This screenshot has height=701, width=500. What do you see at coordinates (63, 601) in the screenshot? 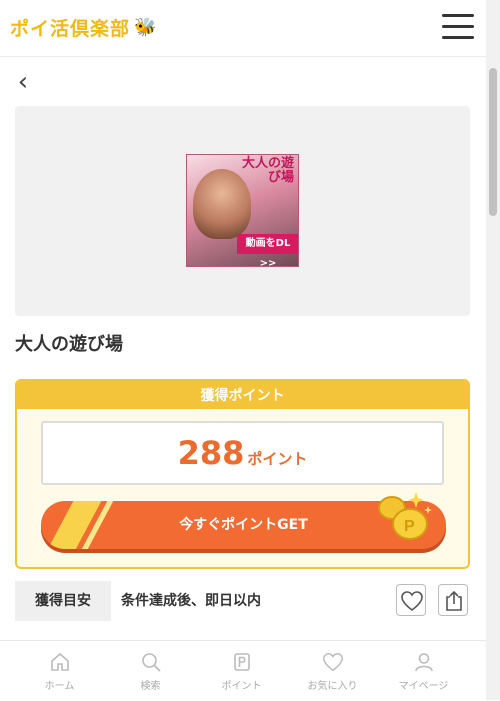
I see `acquisition-label: 獲得目安` at bounding box center [63, 601].